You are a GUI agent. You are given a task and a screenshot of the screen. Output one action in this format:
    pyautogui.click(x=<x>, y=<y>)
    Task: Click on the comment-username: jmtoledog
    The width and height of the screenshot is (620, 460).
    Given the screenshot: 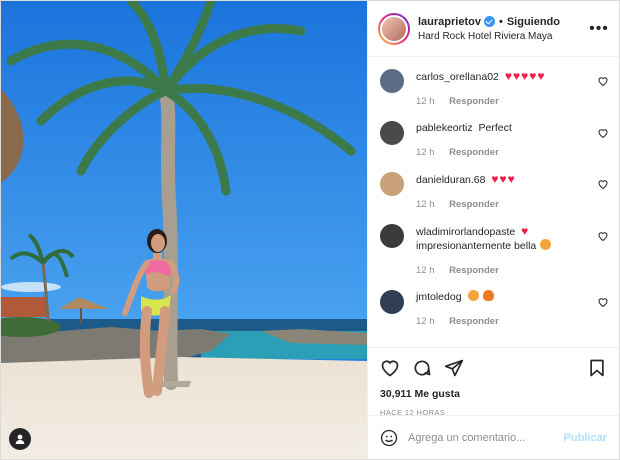 What is the action you would take?
    pyautogui.click(x=439, y=297)
    